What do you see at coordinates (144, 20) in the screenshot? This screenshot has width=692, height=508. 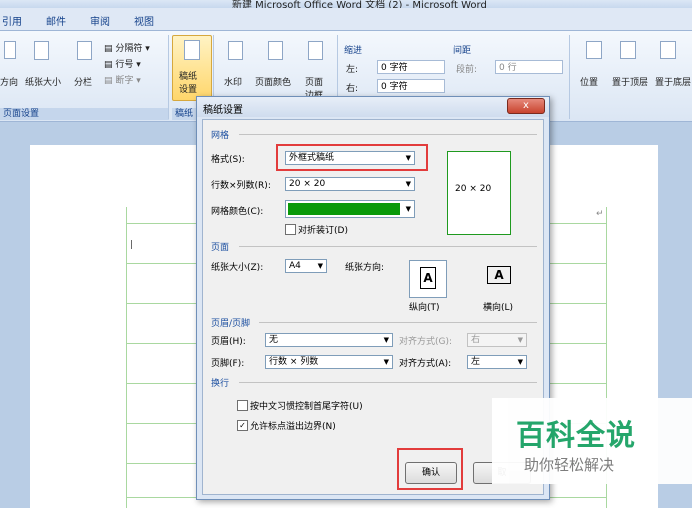 I see `tab-view: 视图` at bounding box center [144, 20].